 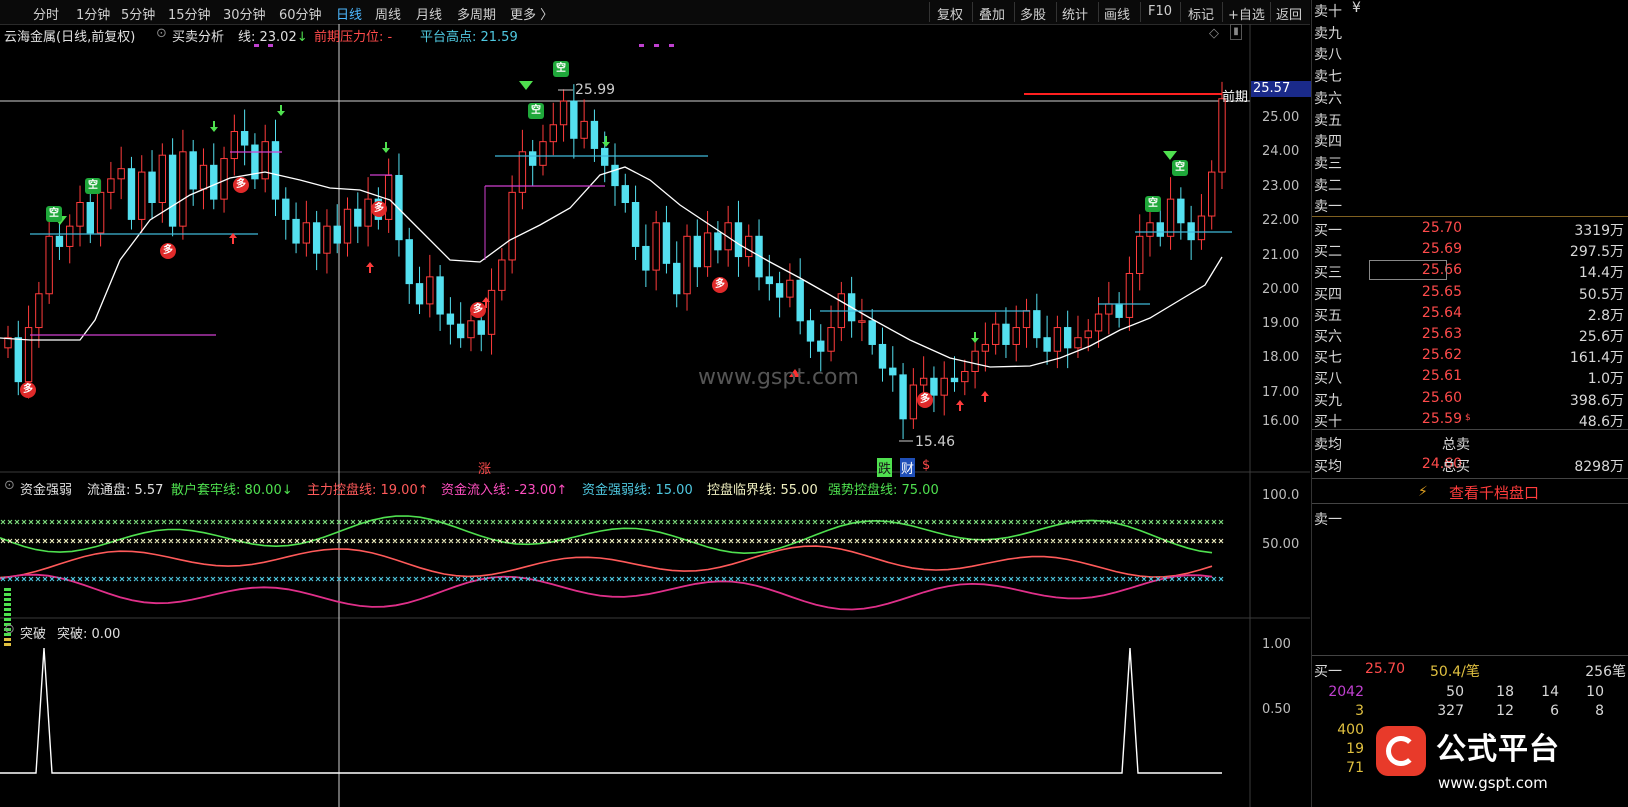 I want to click on indicator-name: 买卖分析, so click(x=198, y=35).